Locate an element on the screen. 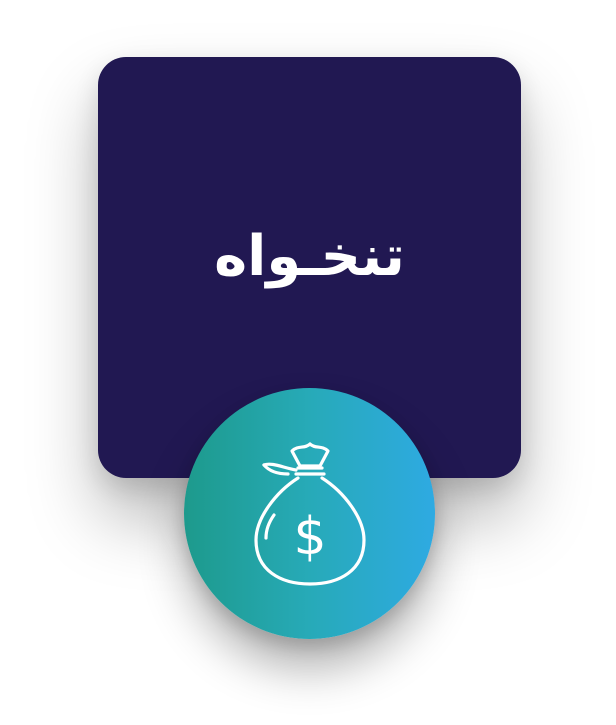 This screenshot has height=725, width=616. card-title: تنخـواه is located at coordinates (309, 256).